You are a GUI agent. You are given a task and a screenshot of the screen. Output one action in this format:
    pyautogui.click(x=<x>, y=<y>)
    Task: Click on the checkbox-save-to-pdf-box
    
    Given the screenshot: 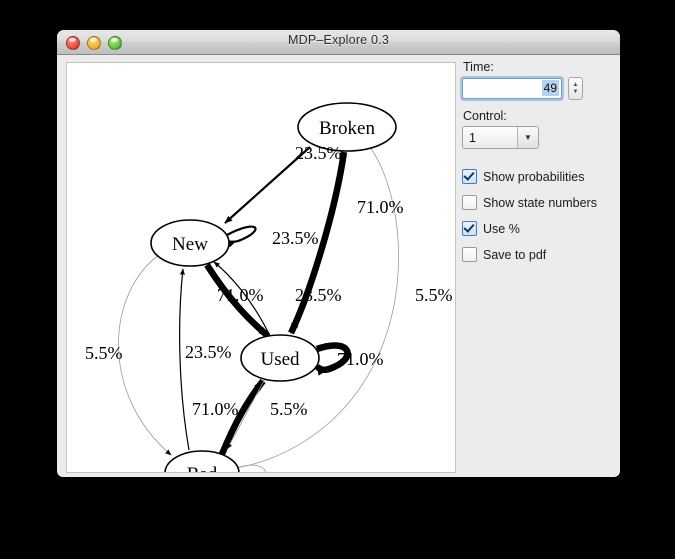 What is the action you would take?
    pyautogui.click(x=469, y=254)
    